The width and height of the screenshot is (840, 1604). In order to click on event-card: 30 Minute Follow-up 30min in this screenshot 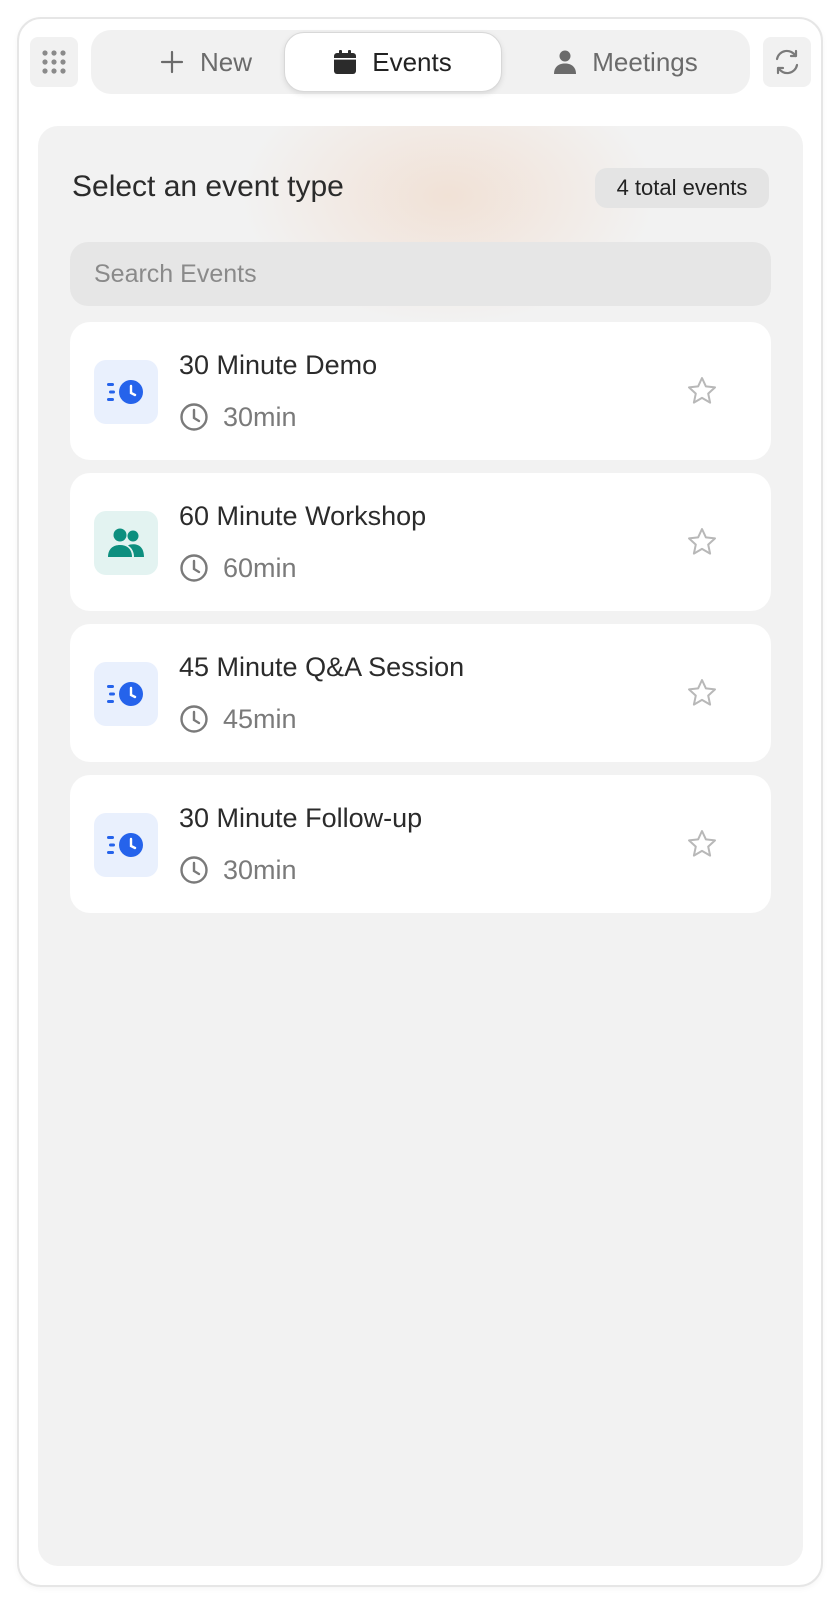, I will do `click(420, 844)`.